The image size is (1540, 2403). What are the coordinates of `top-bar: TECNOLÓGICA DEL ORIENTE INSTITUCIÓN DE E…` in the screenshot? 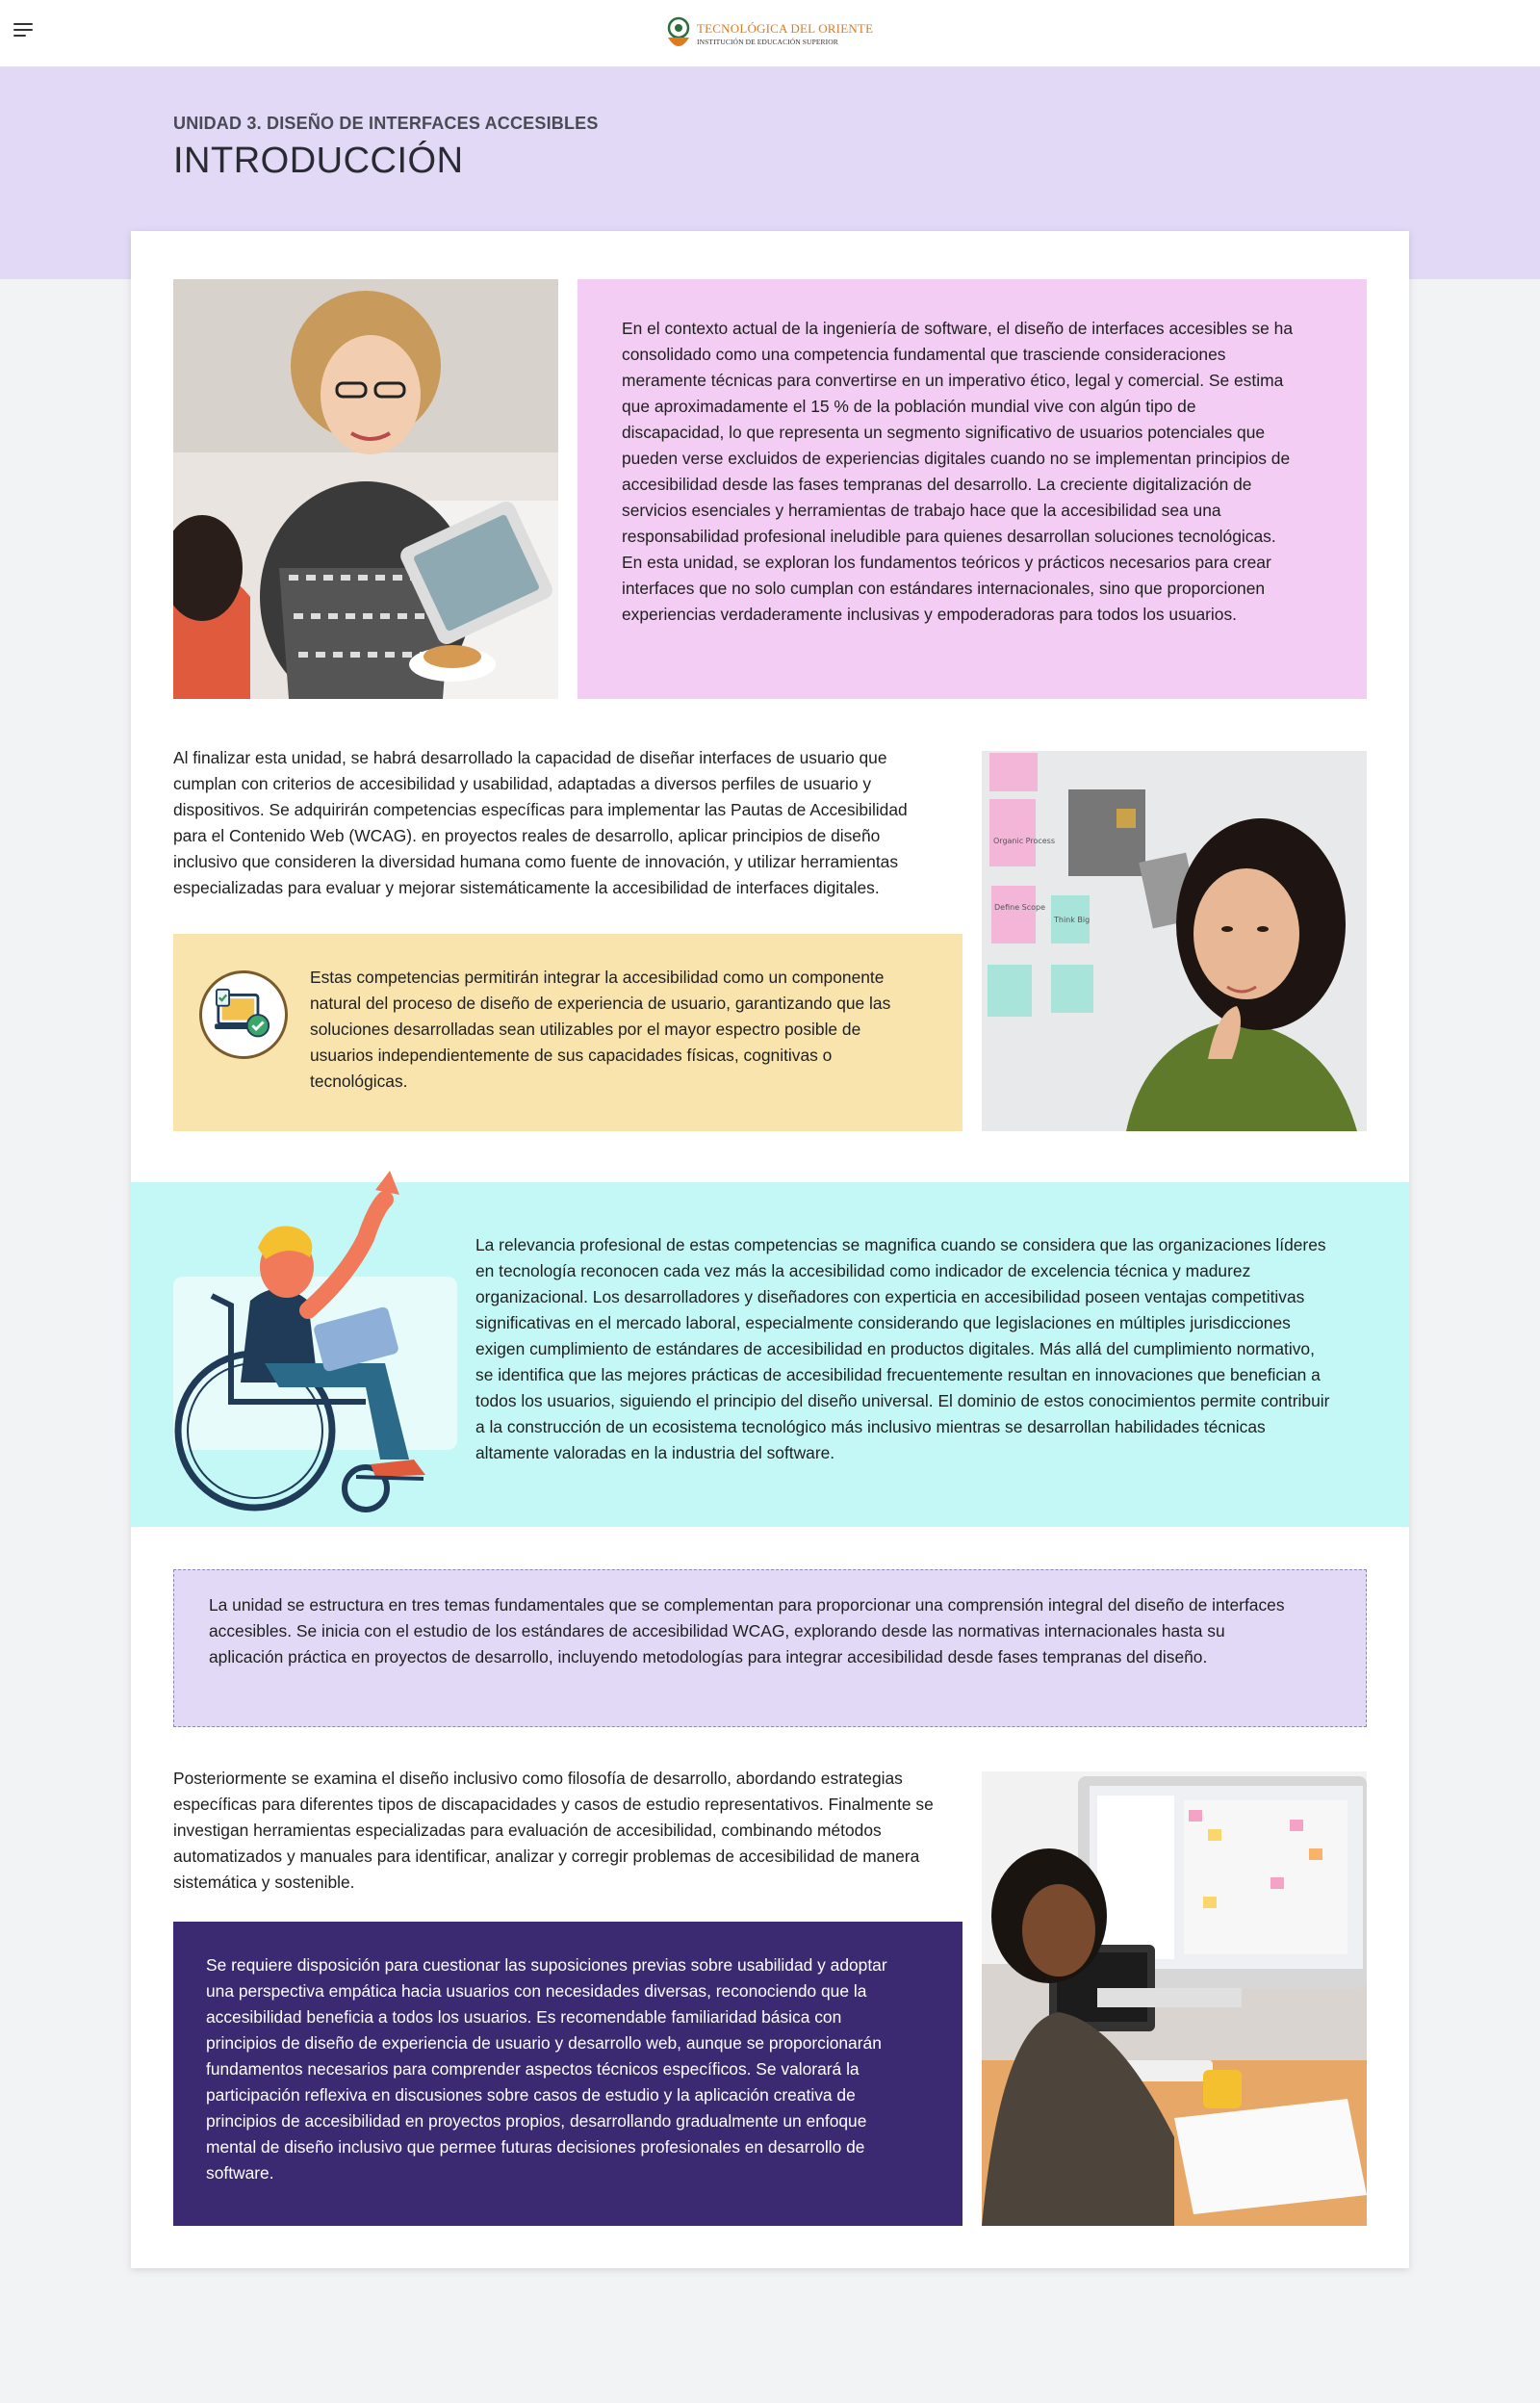 It's located at (770, 33).